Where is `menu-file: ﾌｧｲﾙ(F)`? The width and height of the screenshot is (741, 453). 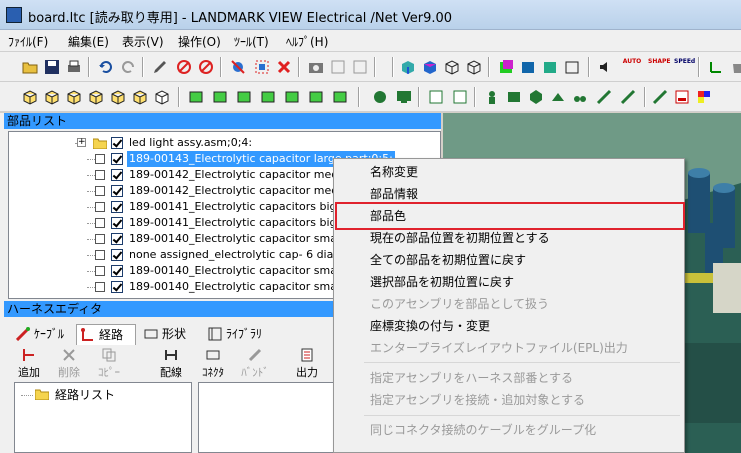
menu-file: ﾌｧｲﾙ(F) is located at coordinates (28, 41).